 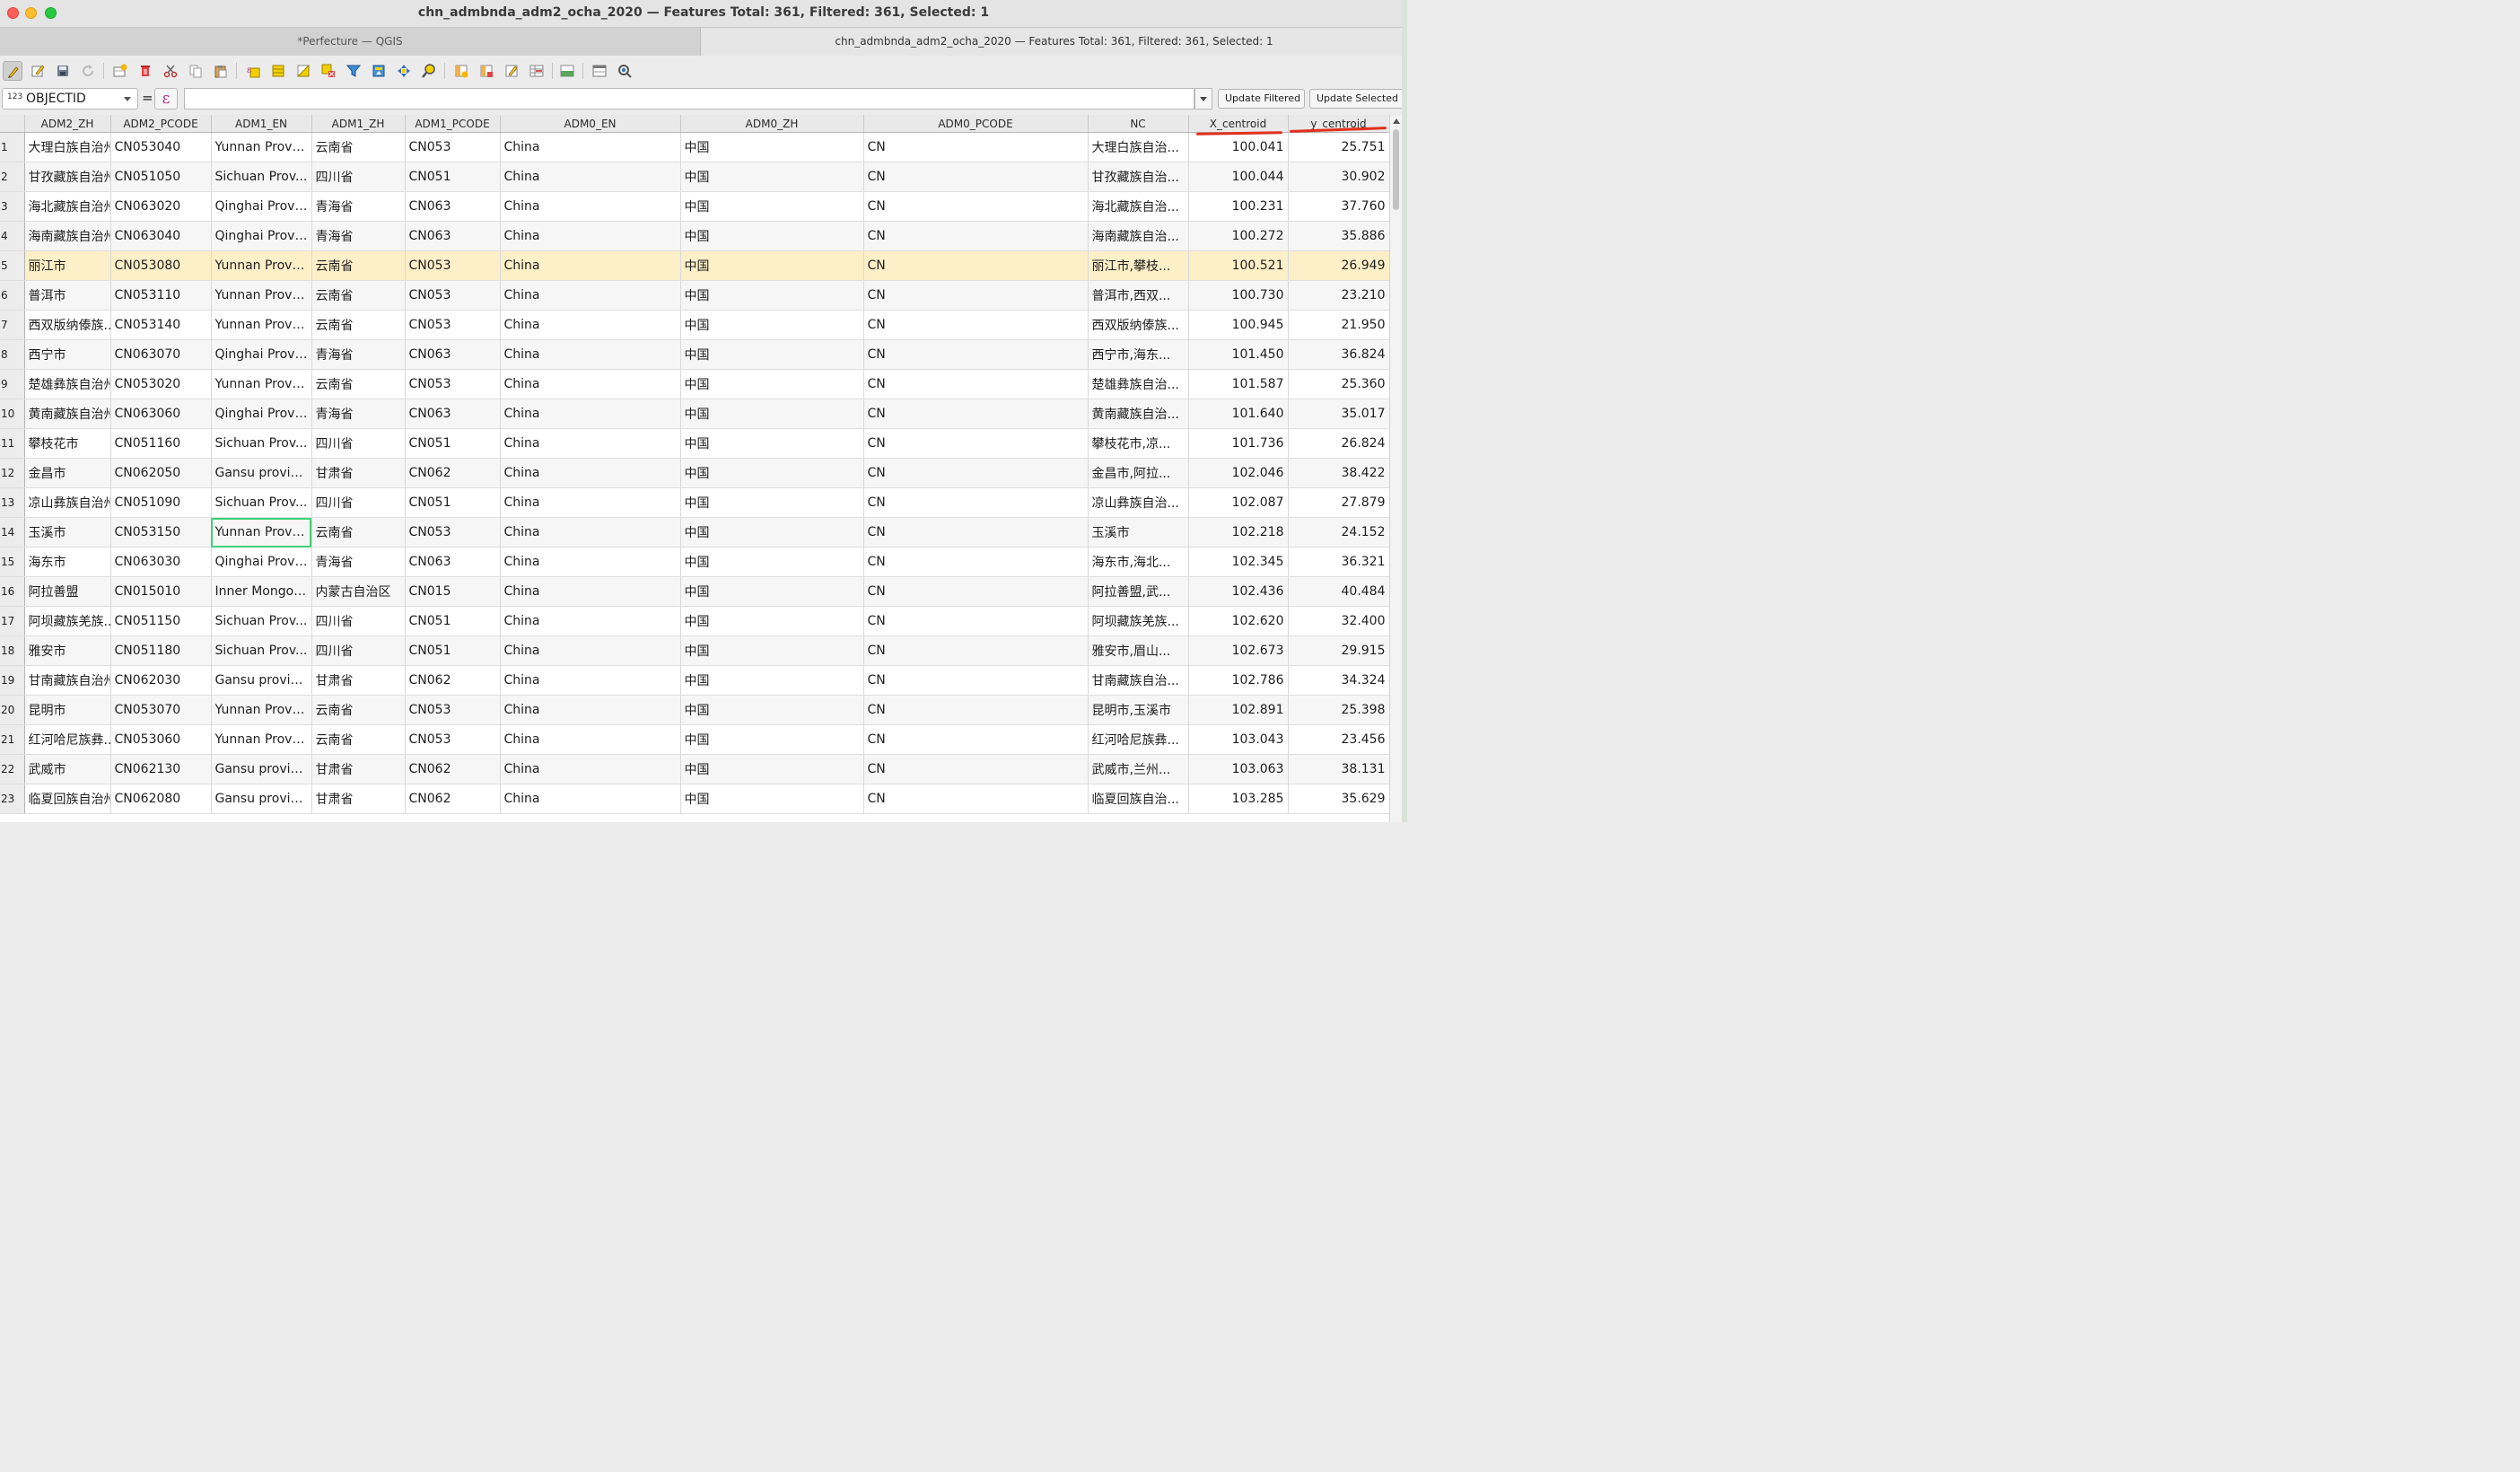 I want to click on new-field-button, so click(x=461, y=71).